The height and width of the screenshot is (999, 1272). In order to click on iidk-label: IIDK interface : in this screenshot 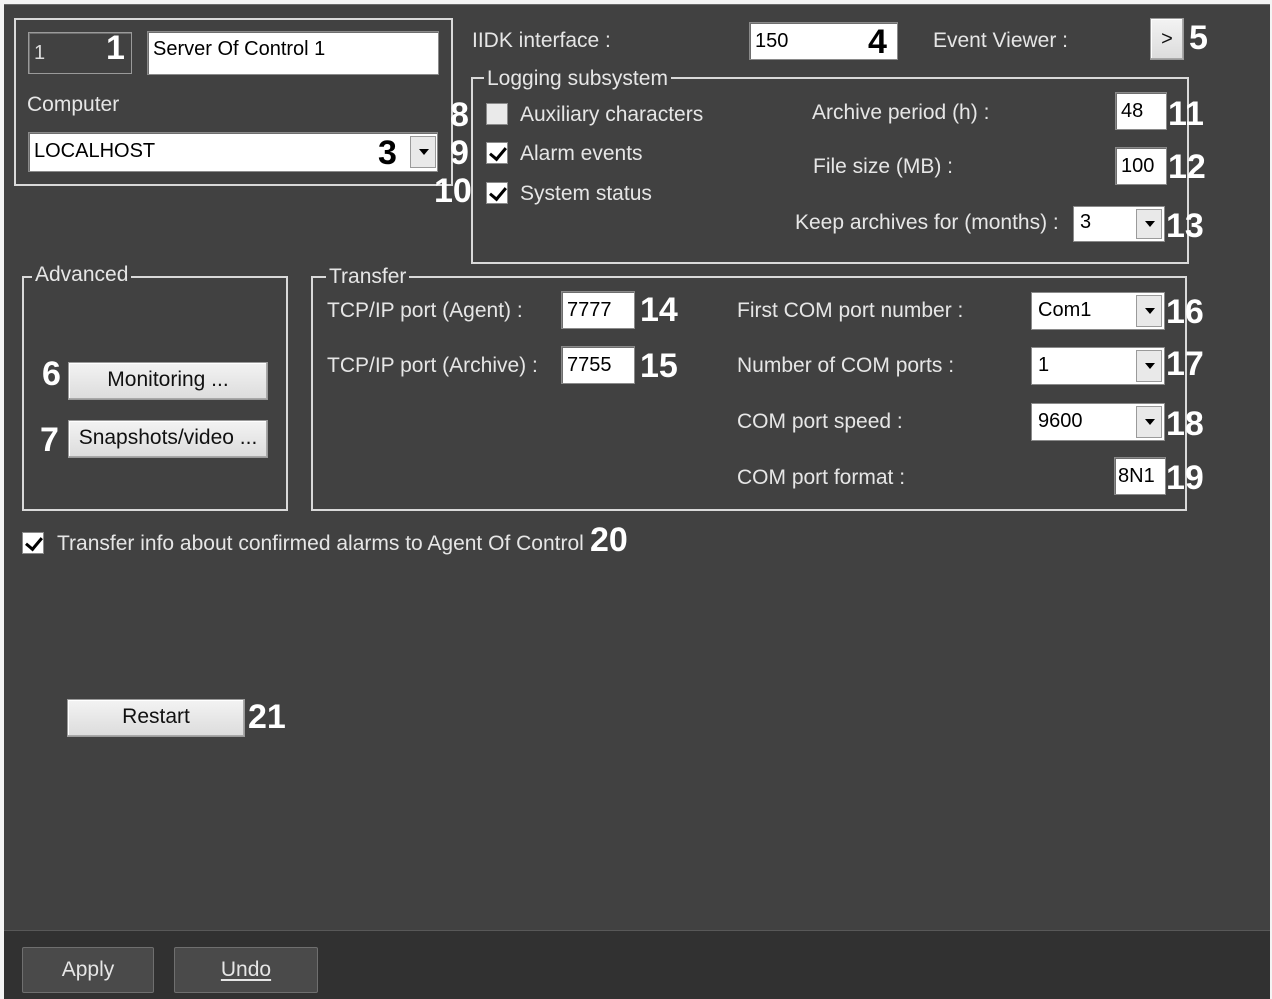, I will do `click(541, 40)`.